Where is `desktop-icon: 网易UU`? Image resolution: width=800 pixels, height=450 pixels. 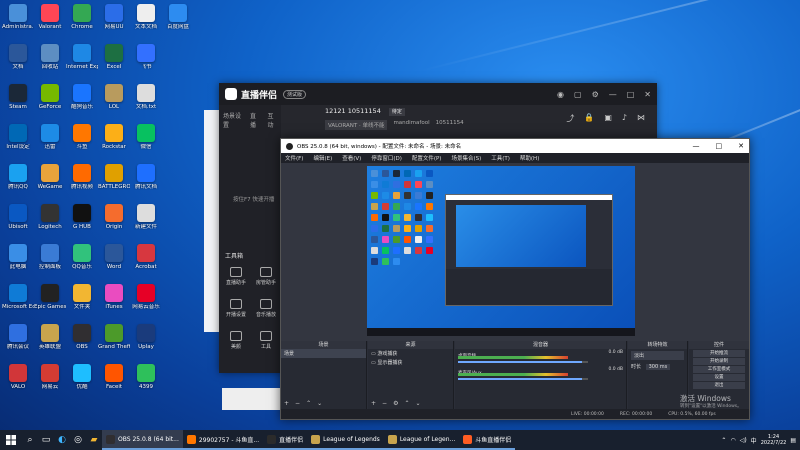
desktop-icon: 网易UU is located at coordinates (114, 22).